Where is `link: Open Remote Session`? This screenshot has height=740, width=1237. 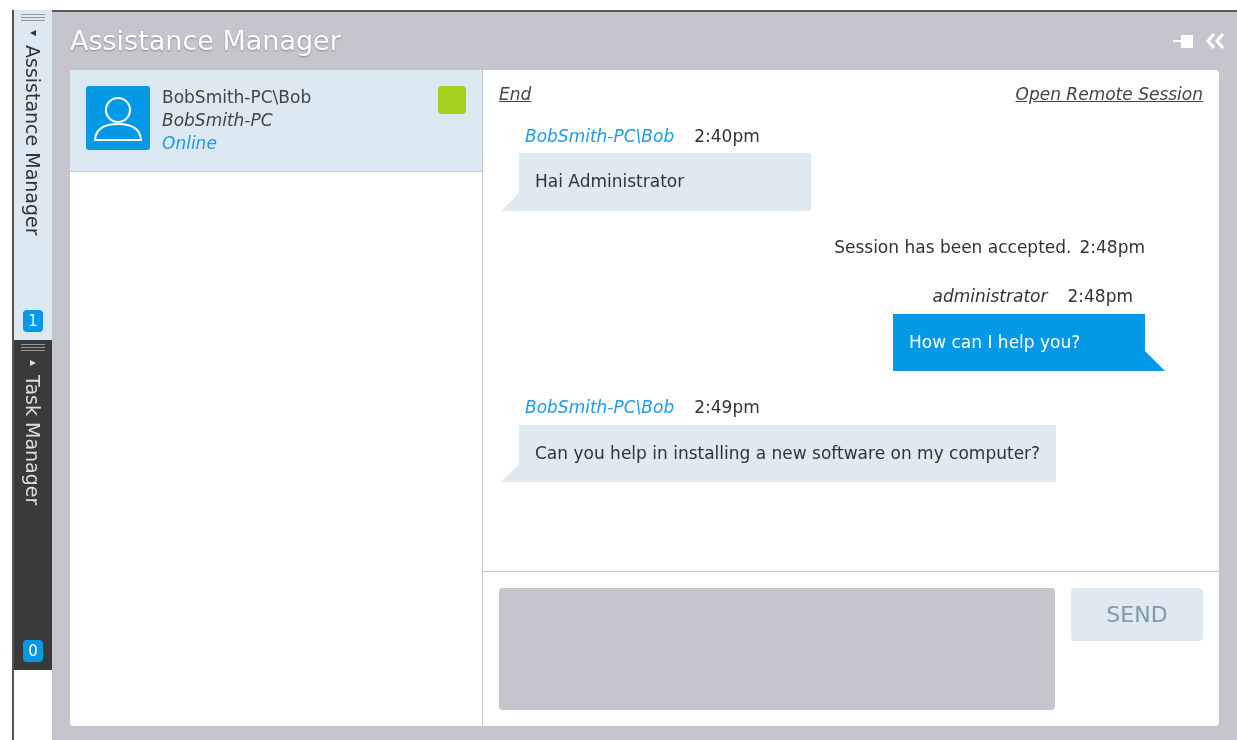
link: Open Remote Session is located at coordinates (1109, 95).